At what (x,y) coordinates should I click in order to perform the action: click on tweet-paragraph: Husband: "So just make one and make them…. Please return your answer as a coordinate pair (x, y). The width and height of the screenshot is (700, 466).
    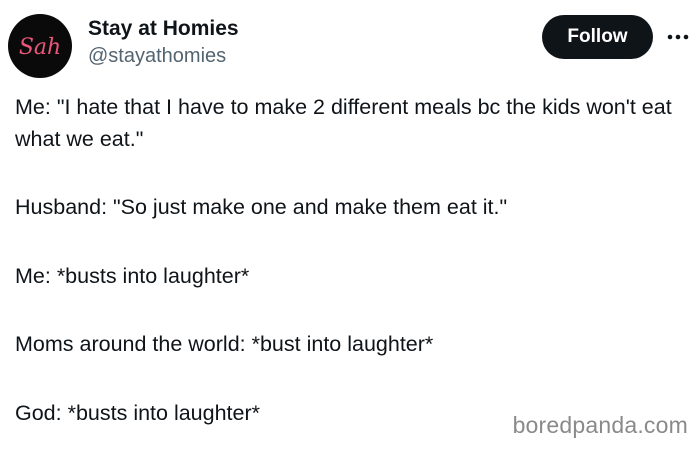
    Looking at the image, I should click on (261, 207).